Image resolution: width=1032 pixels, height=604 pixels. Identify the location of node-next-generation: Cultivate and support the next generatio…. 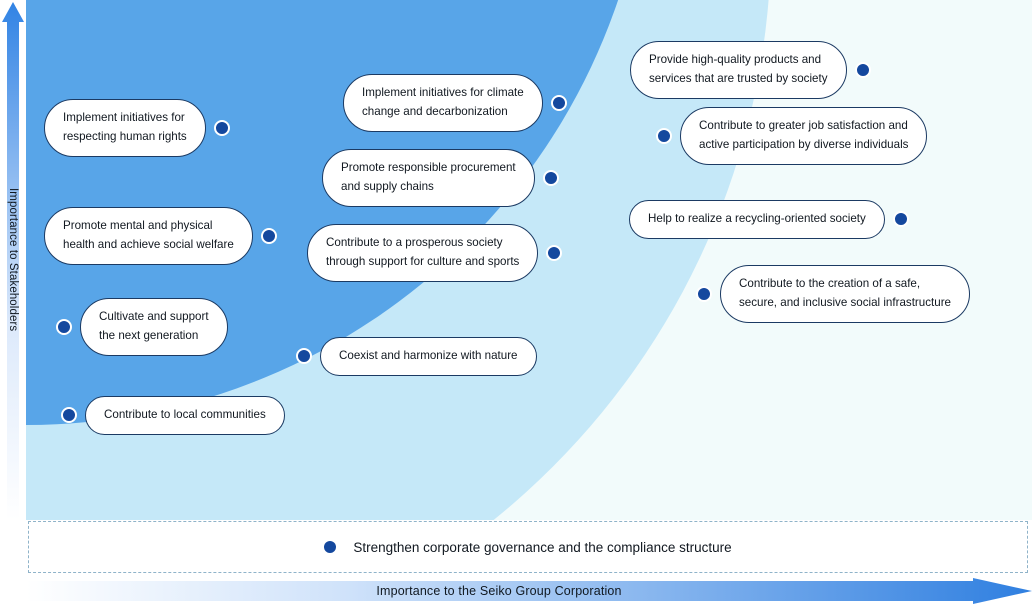
(142, 327).